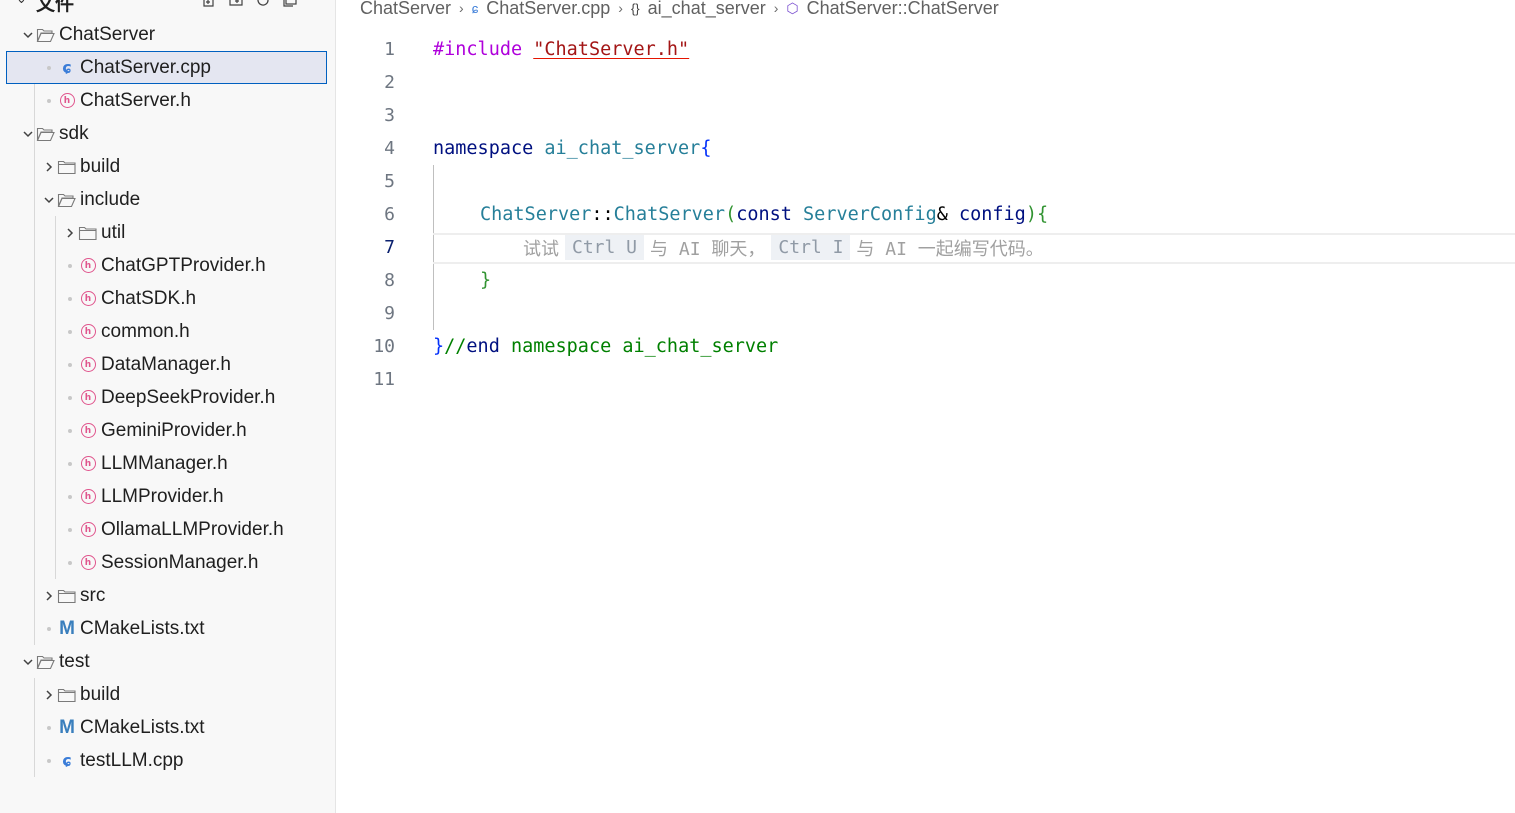  I want to click on preprocessor-directive: #include, so click(478, 49).